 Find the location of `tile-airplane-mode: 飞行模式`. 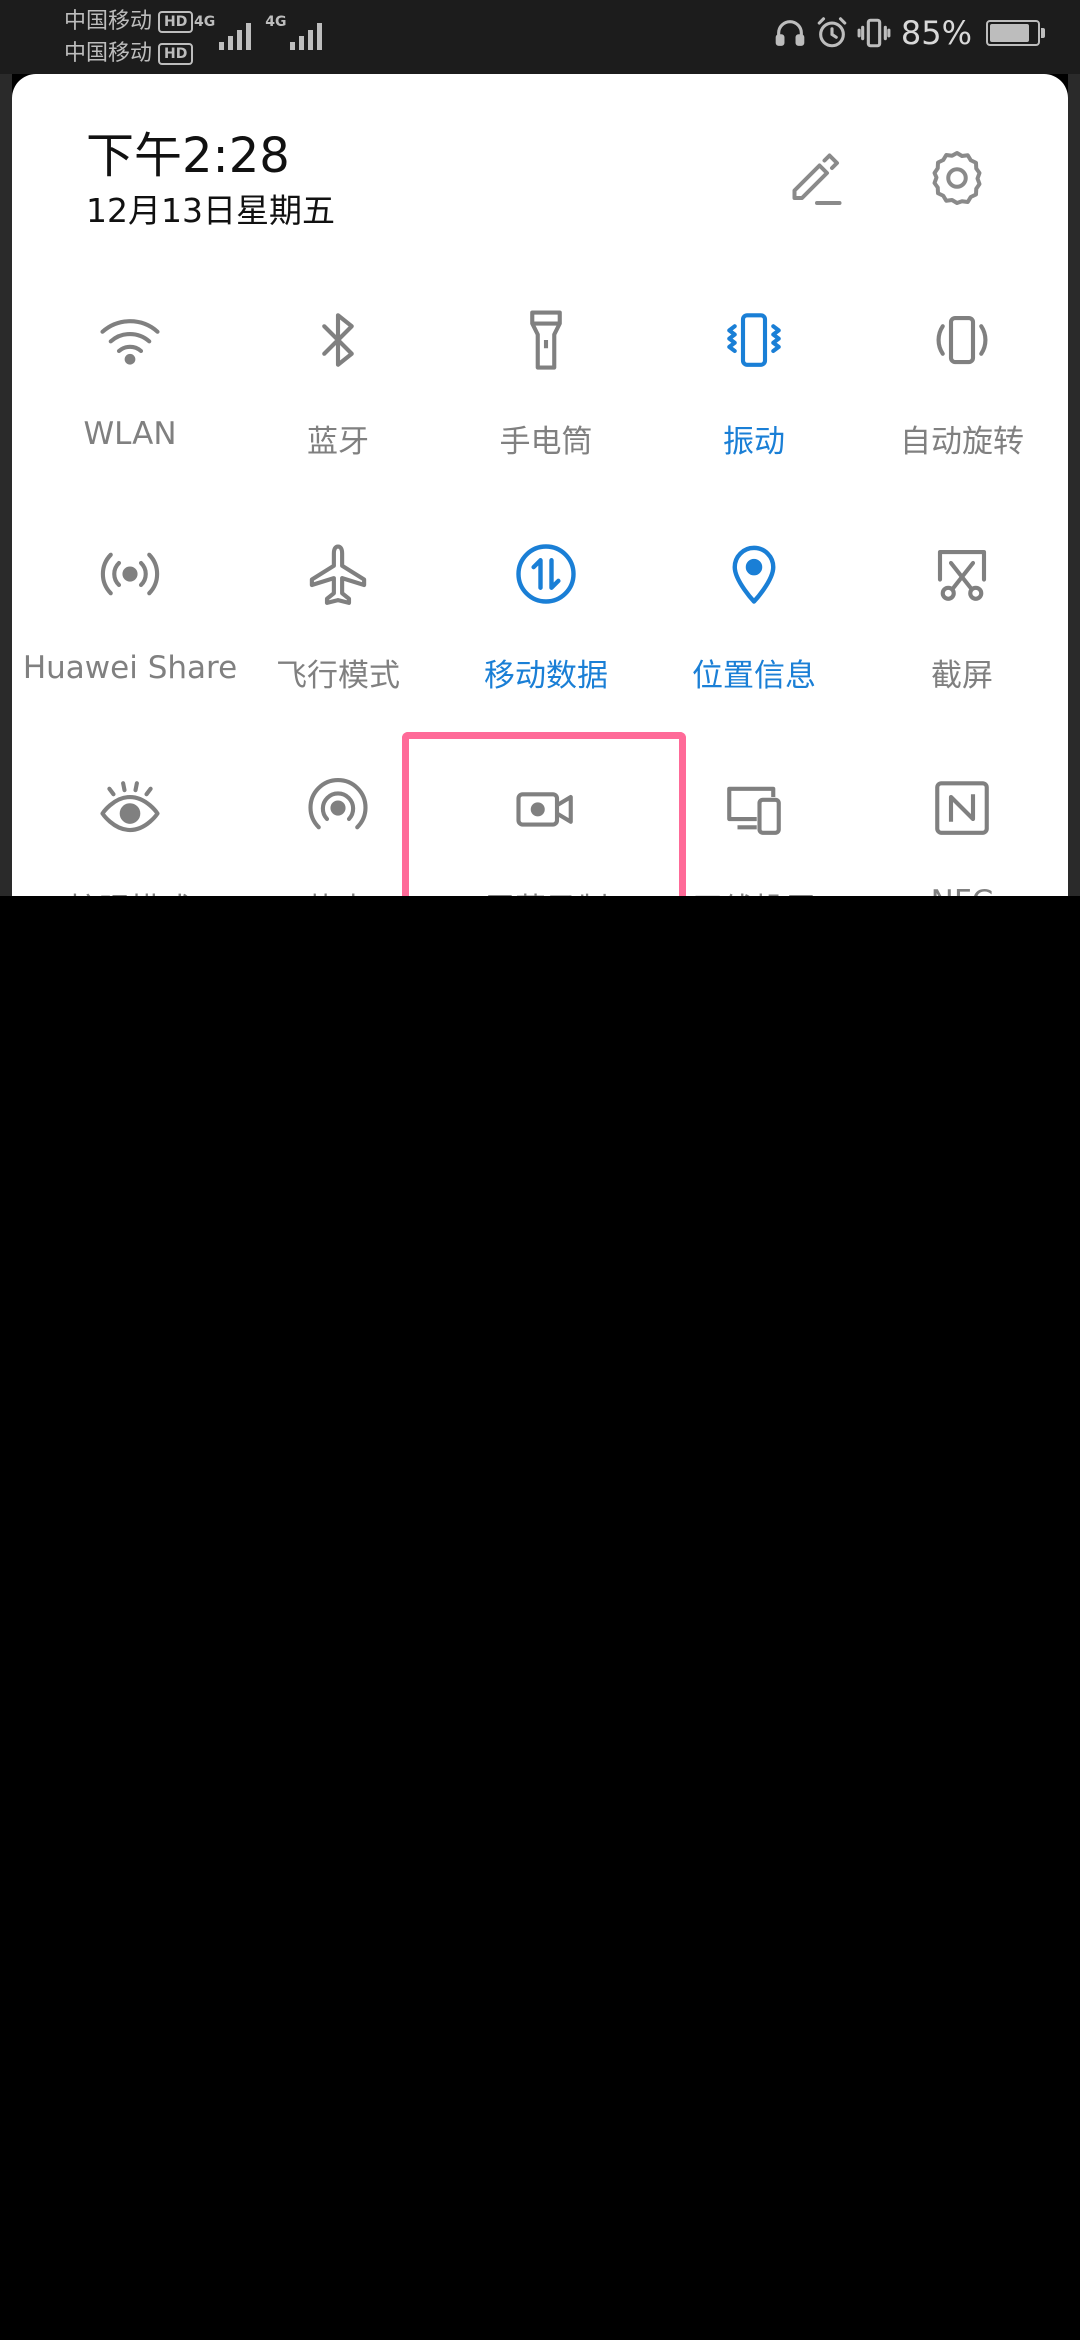

tile-airplane-mode: 飞行模式 is located at coordinates (338, 614).